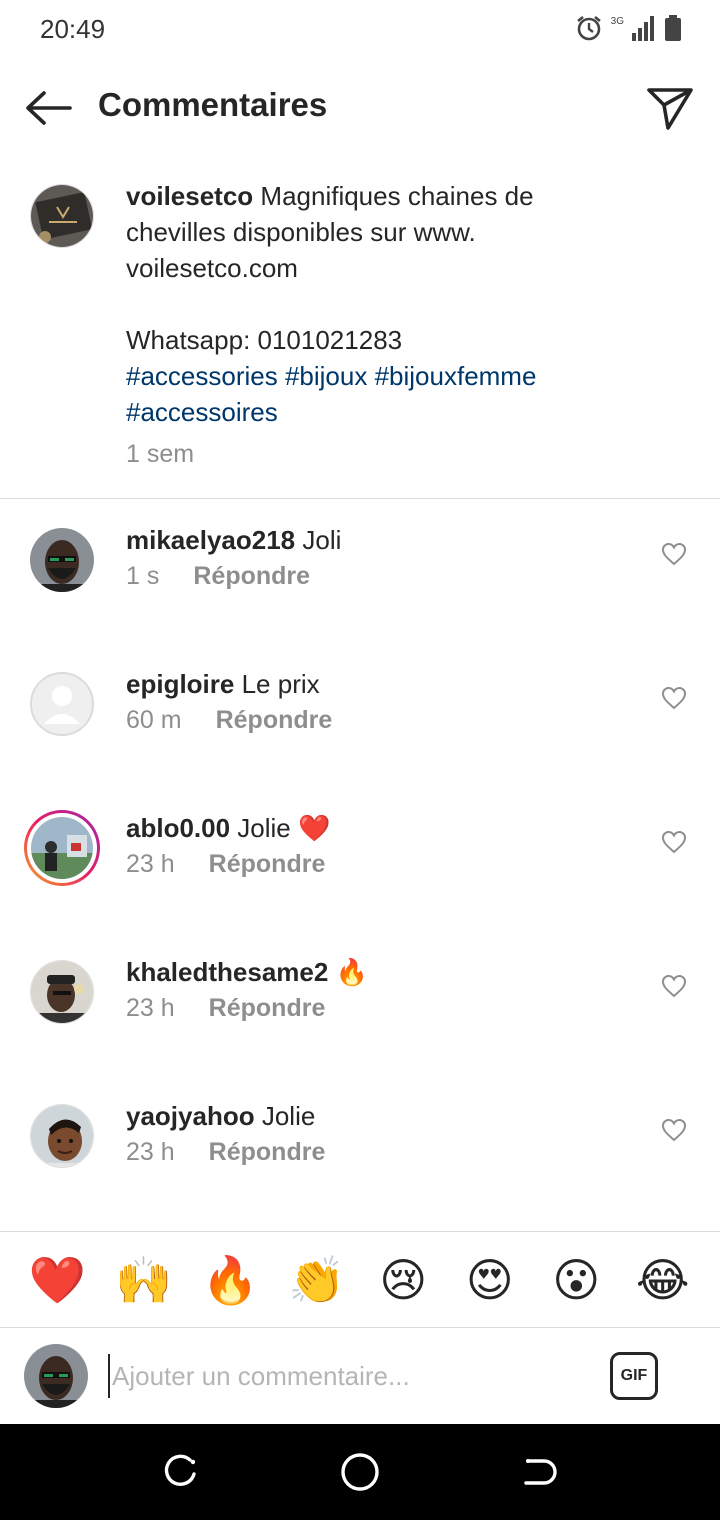 Image resolution: width=720 pixels, height=1520 pixels. What do you see at coordinates (288, 1116) in the screenshot?
I see `comment-text: Jolie` at bounding box center [288, 1116].